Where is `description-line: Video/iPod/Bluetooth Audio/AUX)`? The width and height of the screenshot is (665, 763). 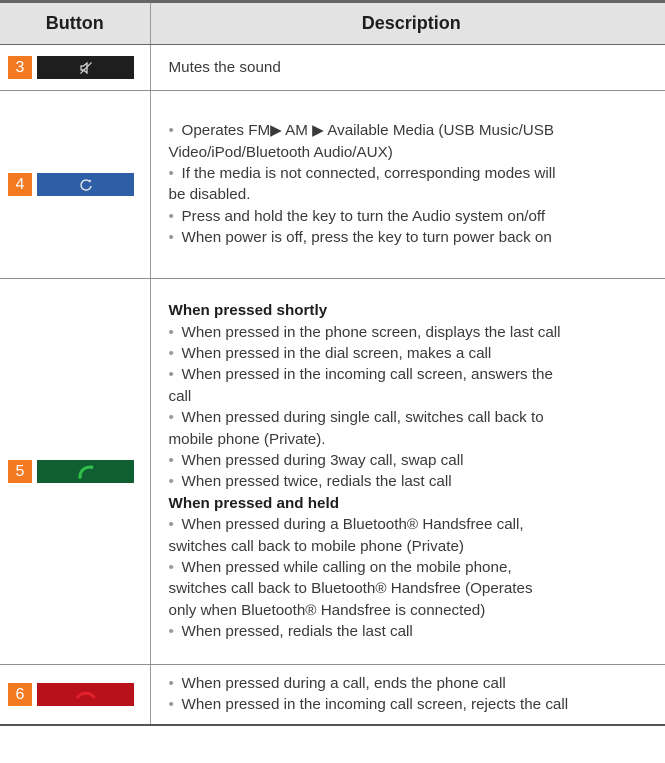 description-line: Video/iPod/Bluetooth Audio/AUX) is located at coordinates (280, 152).